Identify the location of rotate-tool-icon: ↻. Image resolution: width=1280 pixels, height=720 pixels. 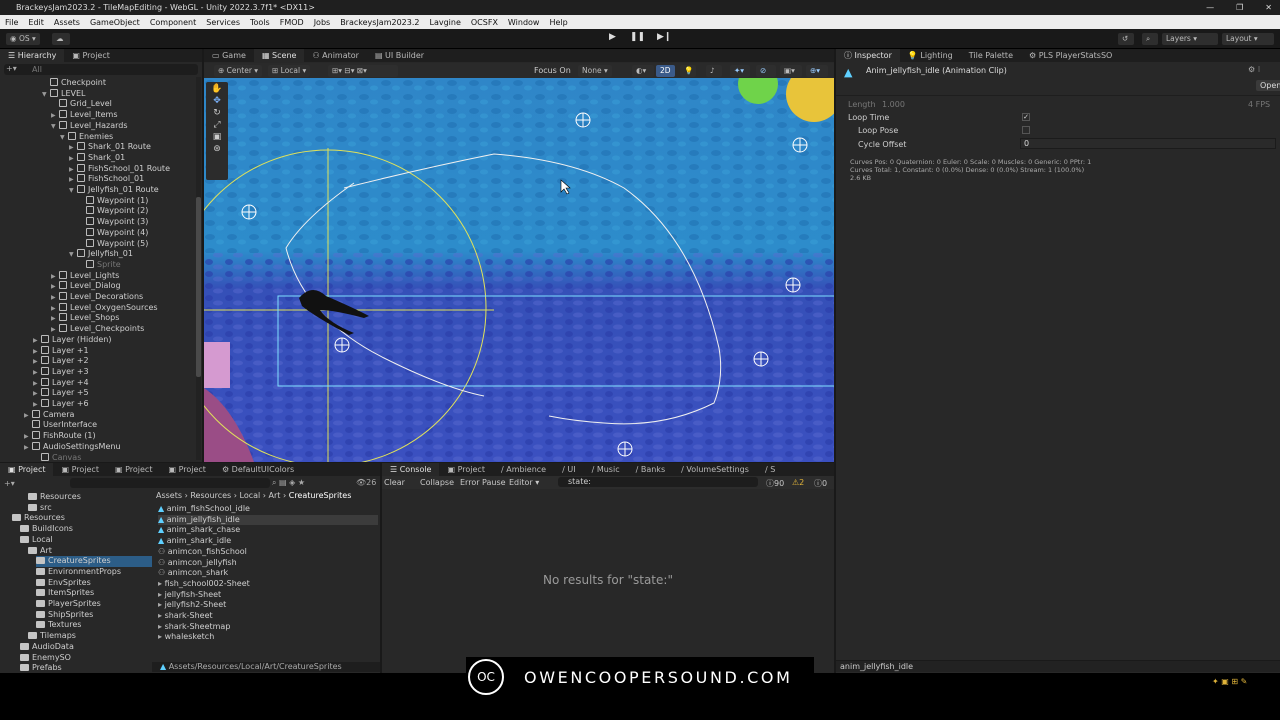
(217, 113).